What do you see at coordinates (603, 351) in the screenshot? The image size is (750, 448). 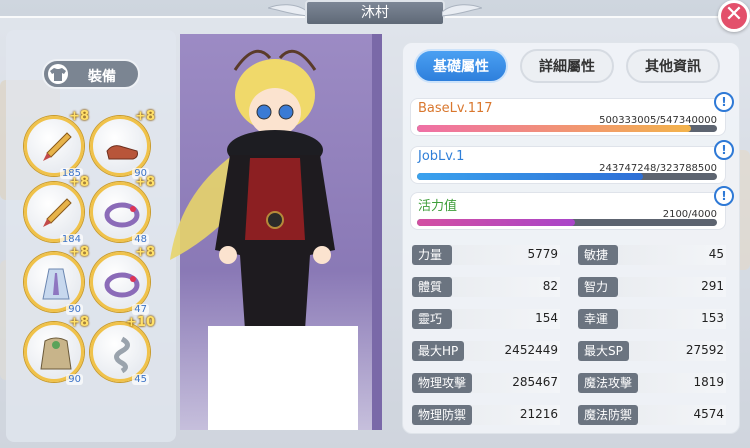 I see `stat-label: 最大SP` at bounding box center [603, 351].